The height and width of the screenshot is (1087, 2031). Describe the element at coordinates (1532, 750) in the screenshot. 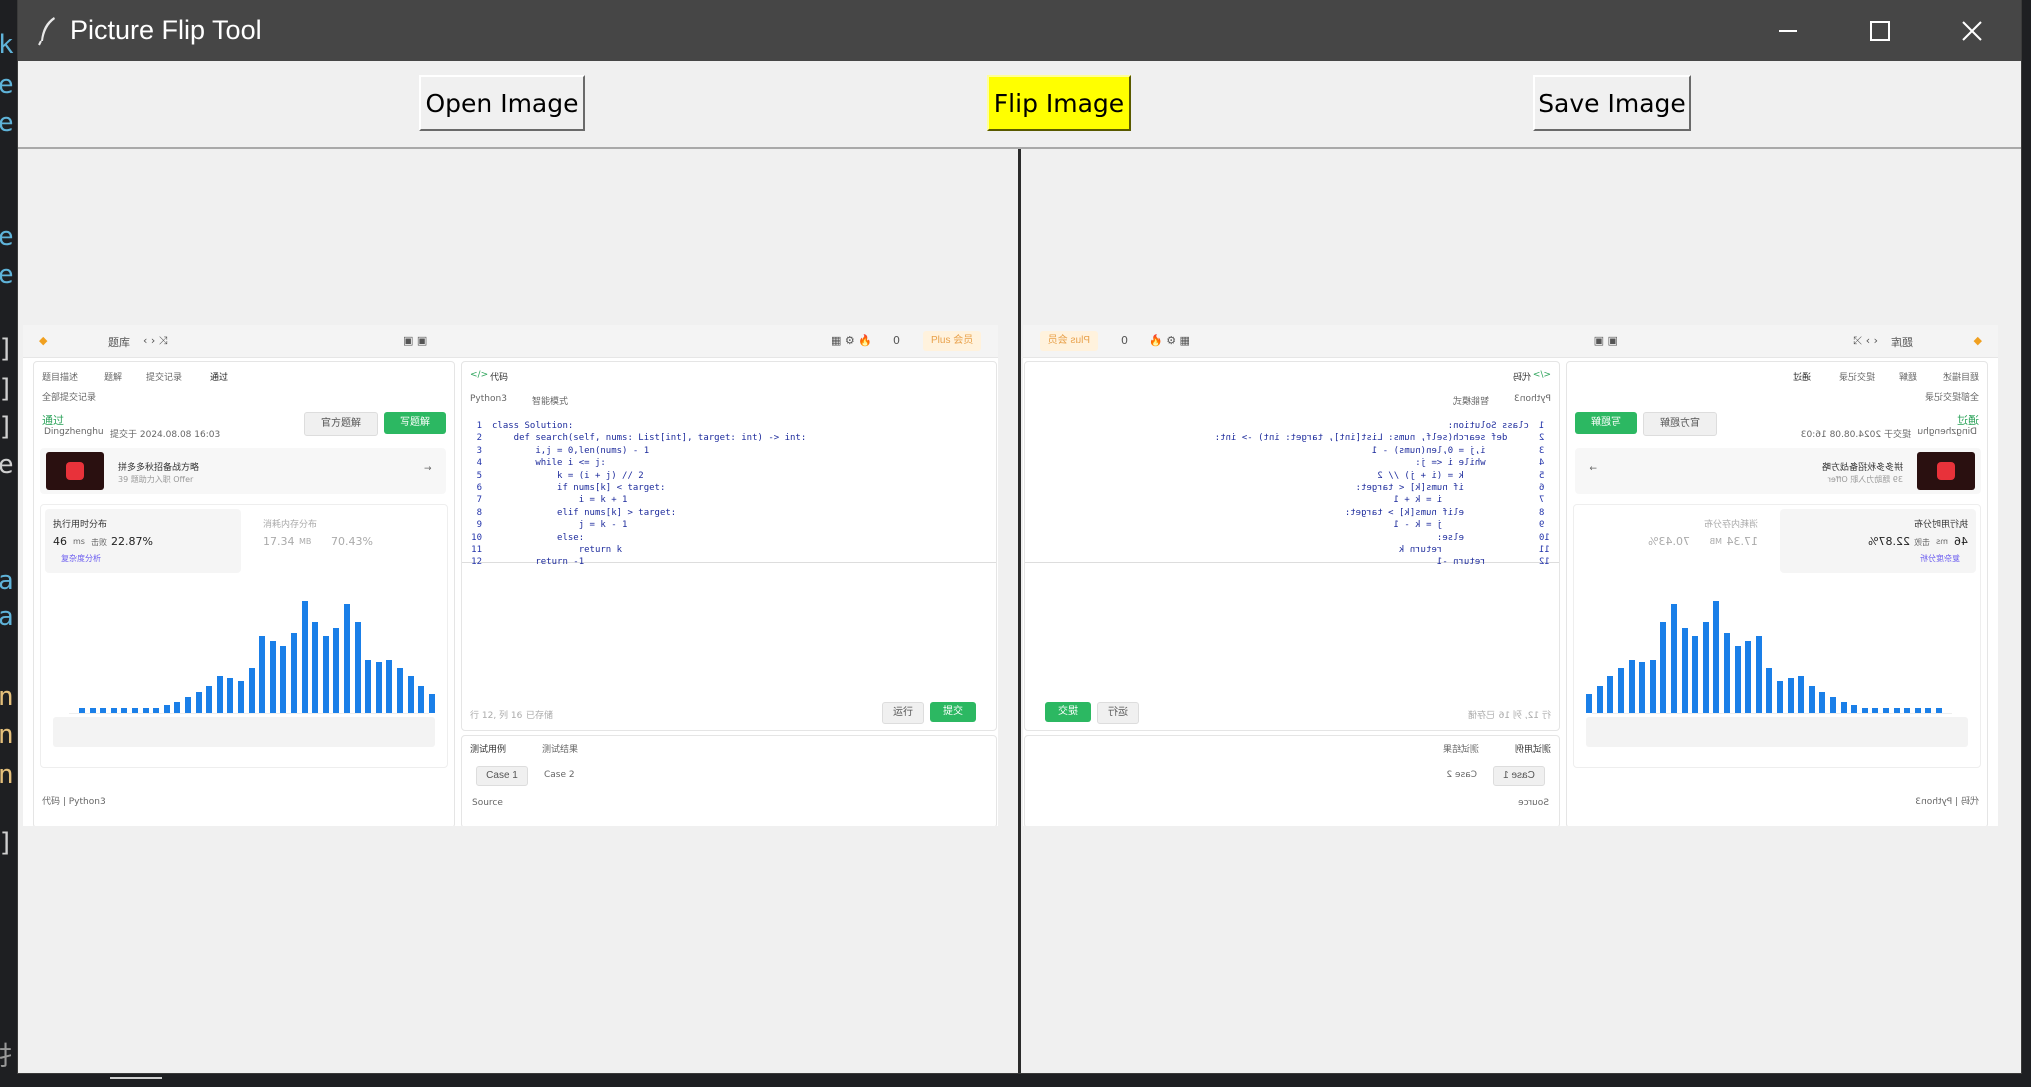

I see `flipped-testcase-tab: 测试用例` at that location.